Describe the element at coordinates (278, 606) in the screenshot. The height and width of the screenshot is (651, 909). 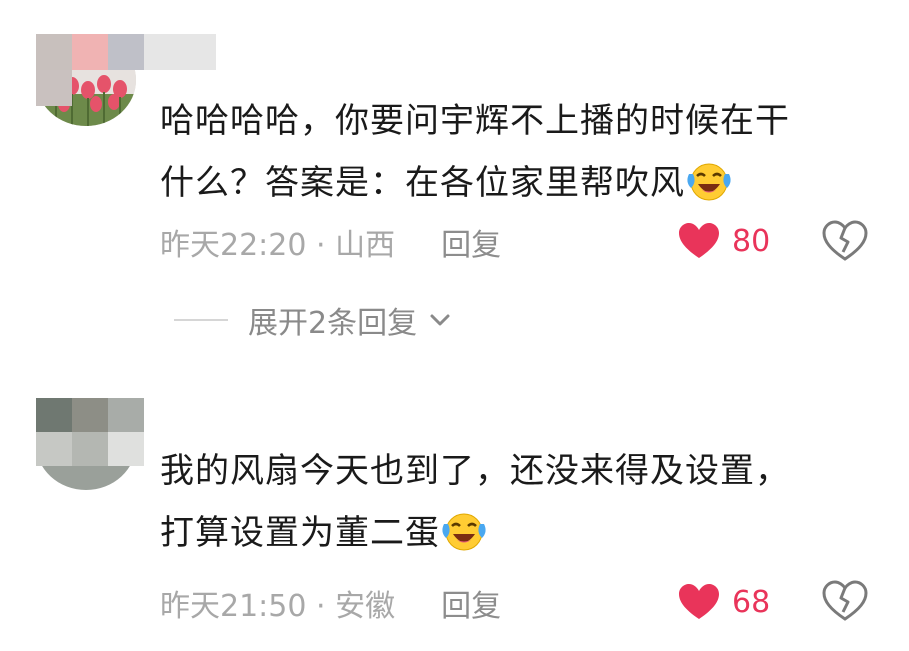
I see `comment-time-location: 昨天21:50 · 安徽` at that location.